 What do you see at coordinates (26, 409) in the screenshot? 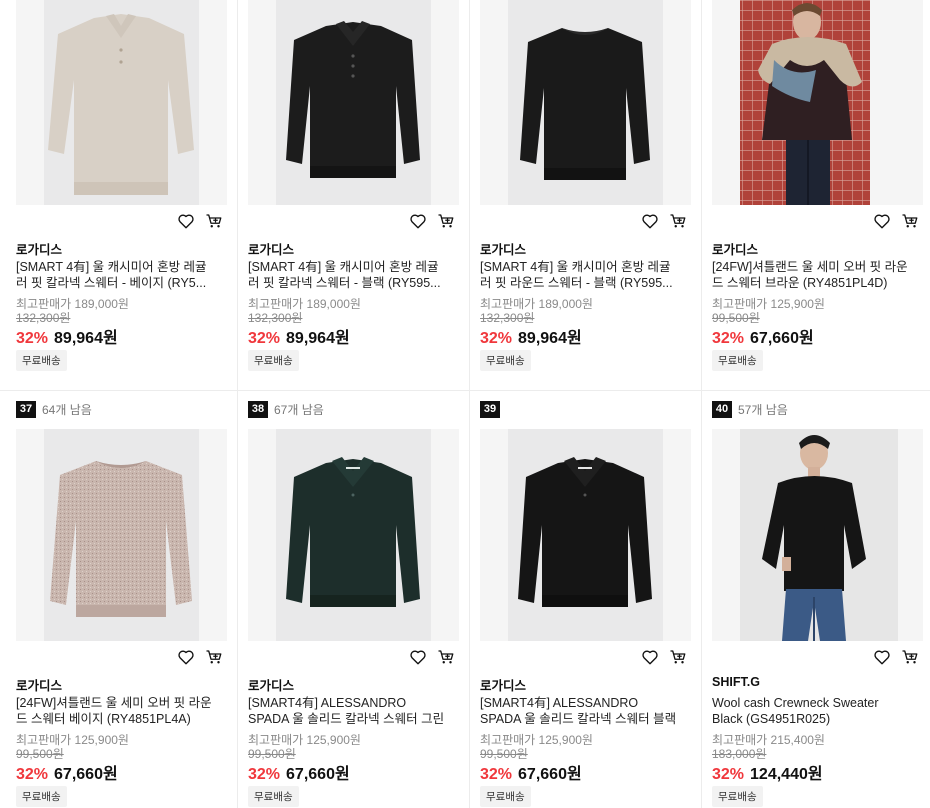
I see `rank-badge: 37` at bounding box center [26, 409].